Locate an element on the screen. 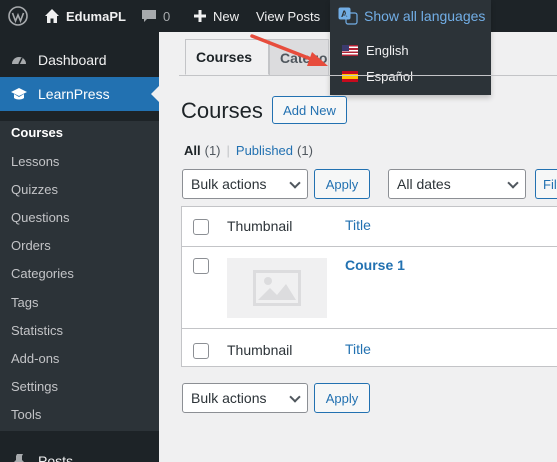 The width and height of the screenshot is (557, 462). sidebar-item-learnpress: LearnPress is located at coordinates (79, 94).